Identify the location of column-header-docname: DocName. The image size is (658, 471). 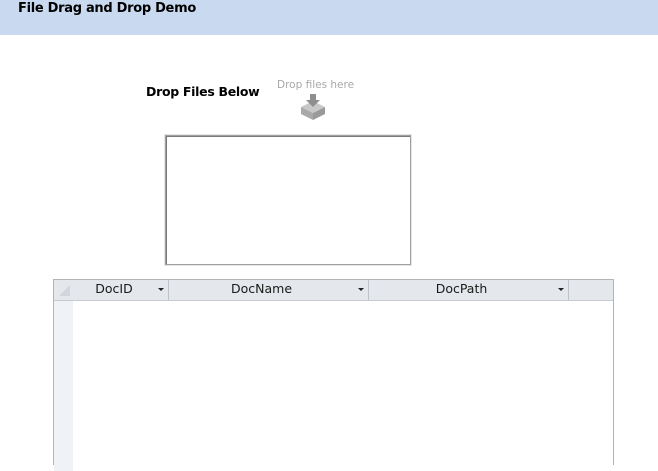
(269, 290).